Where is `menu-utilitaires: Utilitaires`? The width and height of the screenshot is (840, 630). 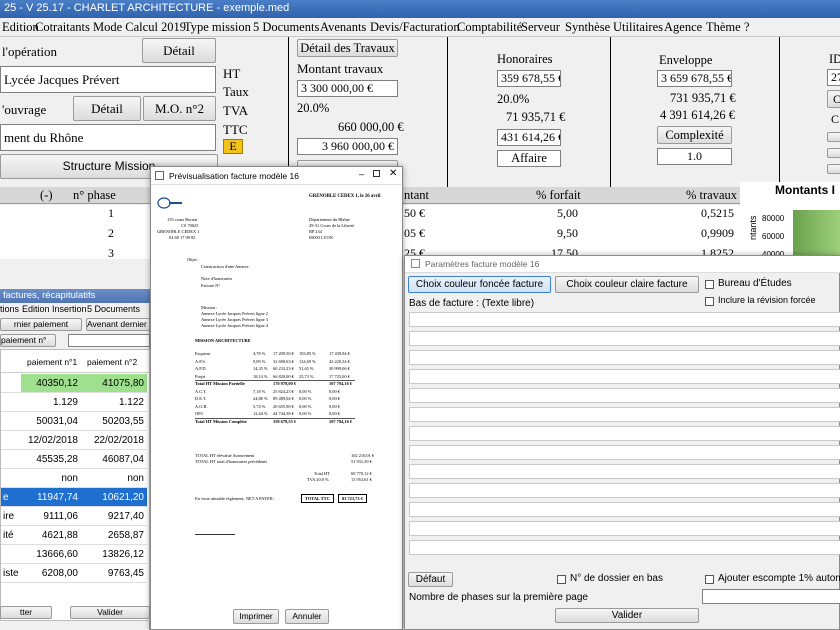 menu-utilitaires: Utilitaires is located at coordinates (638, 27).